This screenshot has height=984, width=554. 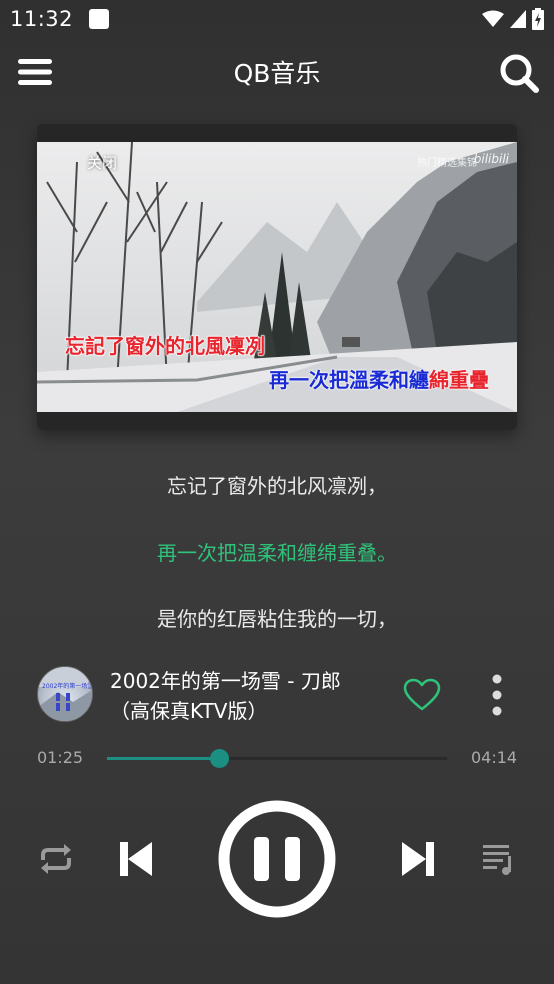 What do you see at coordinates (136, 859) in the screenshot?
I see `skip-previous-icon` at bounding box center [136, 859].